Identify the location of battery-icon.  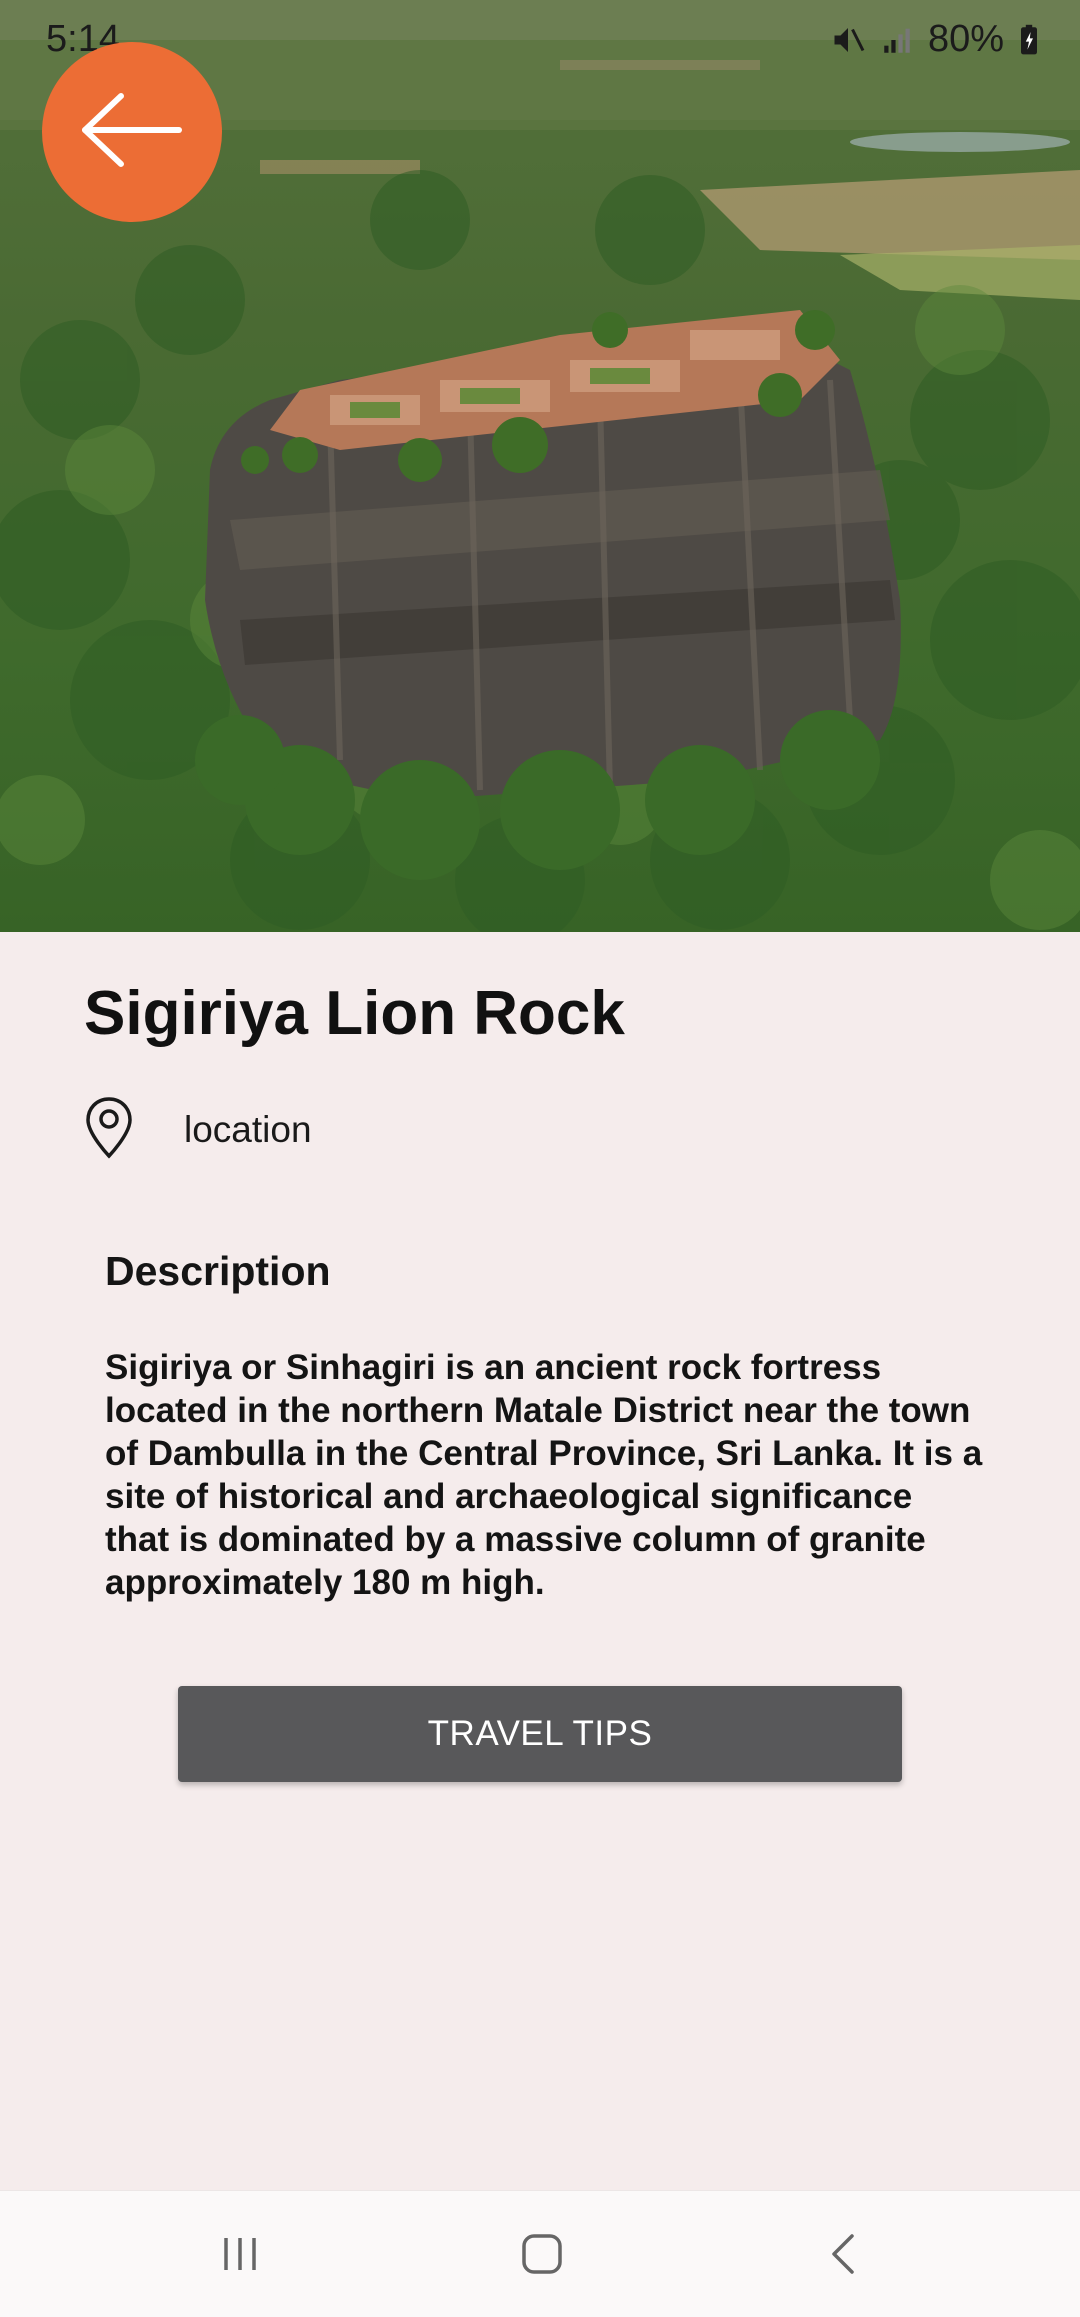
(1029, 40).